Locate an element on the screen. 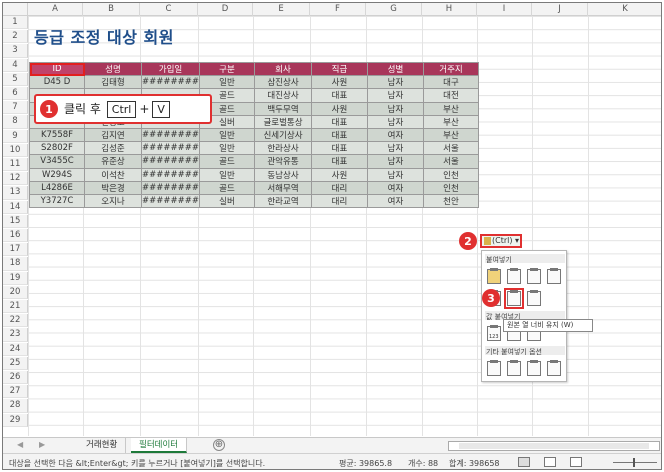 This screenshot has width=664, height=472. row-number: 15 is located at coordinates (15, 221).